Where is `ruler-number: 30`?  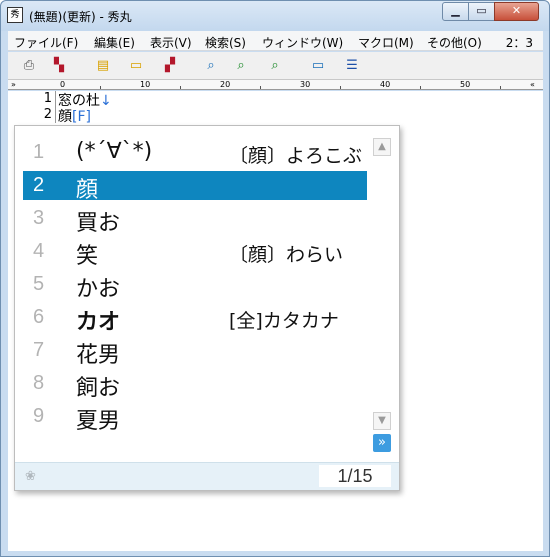
ruler-number: 30 is located at coordinates (305, 84).